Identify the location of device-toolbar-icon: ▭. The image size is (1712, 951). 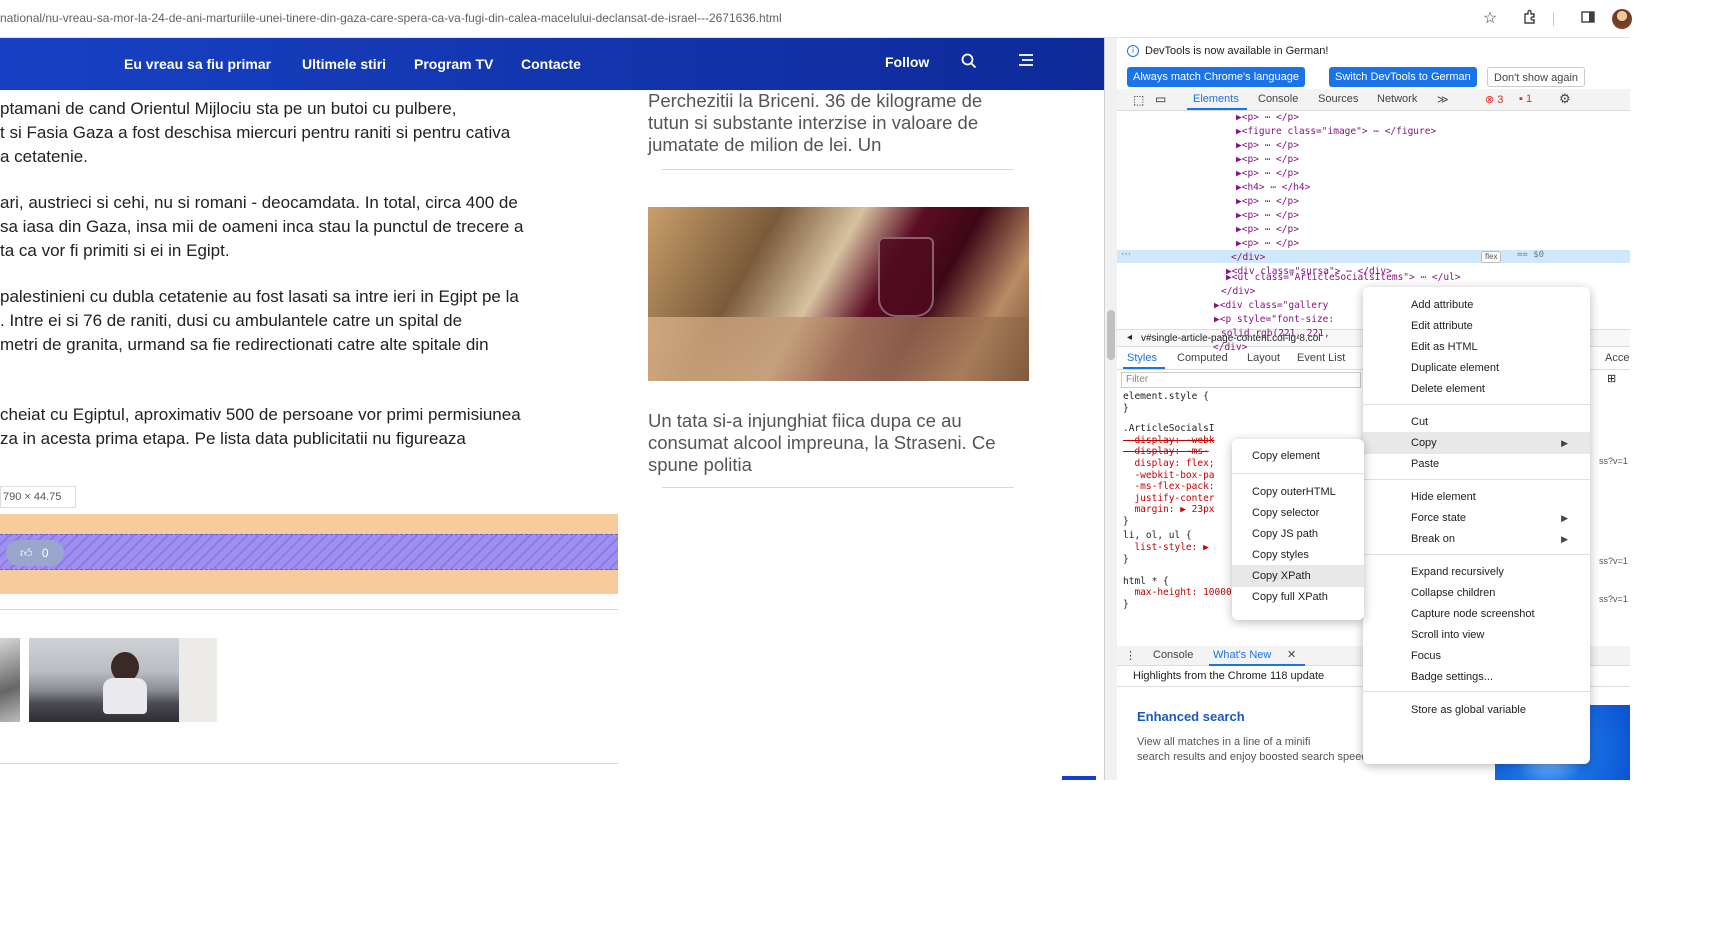
(1160, 99).